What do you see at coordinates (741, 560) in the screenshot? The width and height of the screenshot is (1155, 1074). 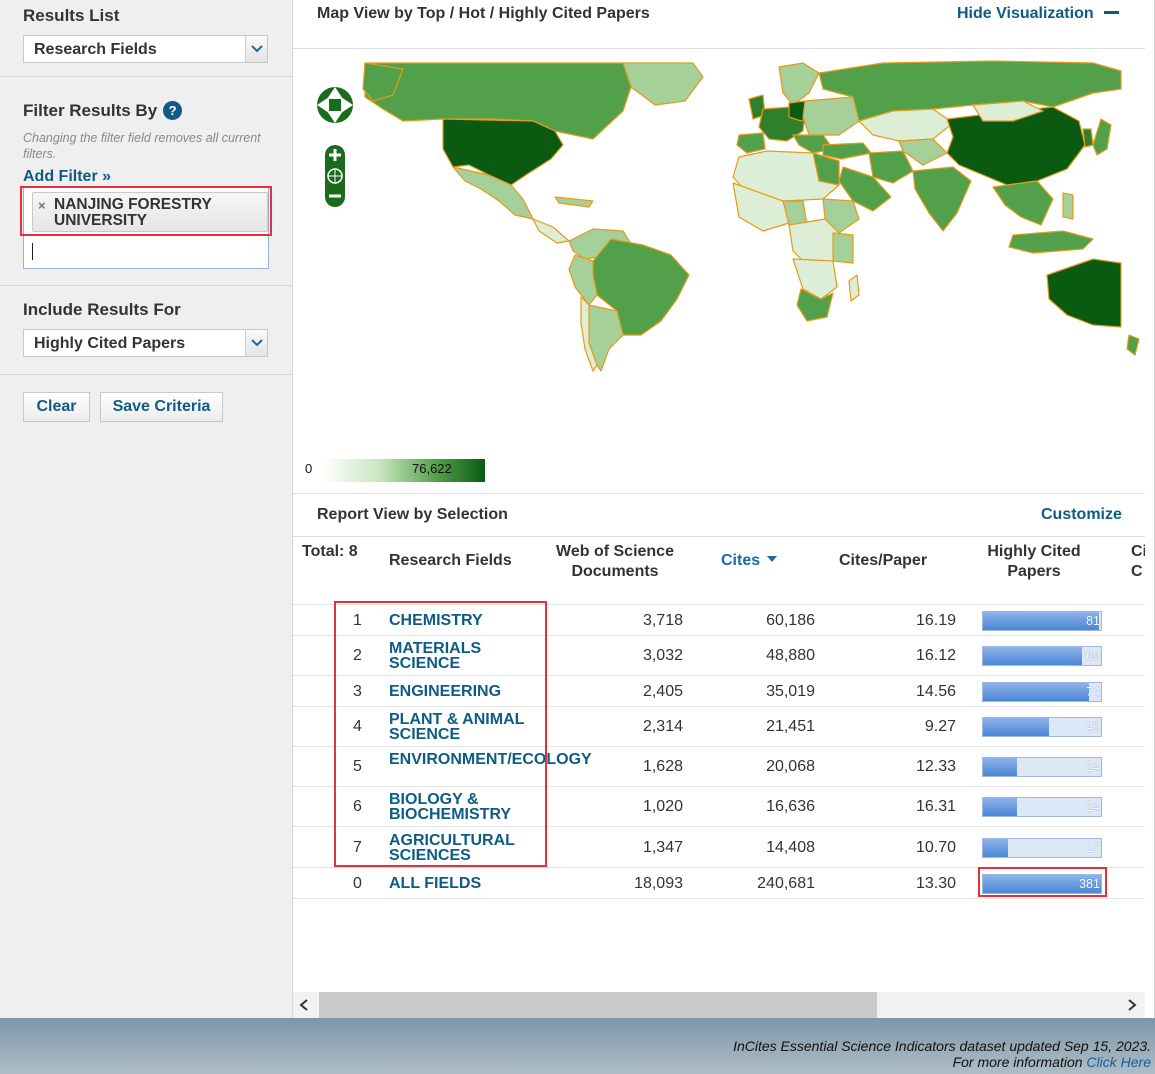 I see `col-cites-label: Cites` at bounding box center [741, 560].